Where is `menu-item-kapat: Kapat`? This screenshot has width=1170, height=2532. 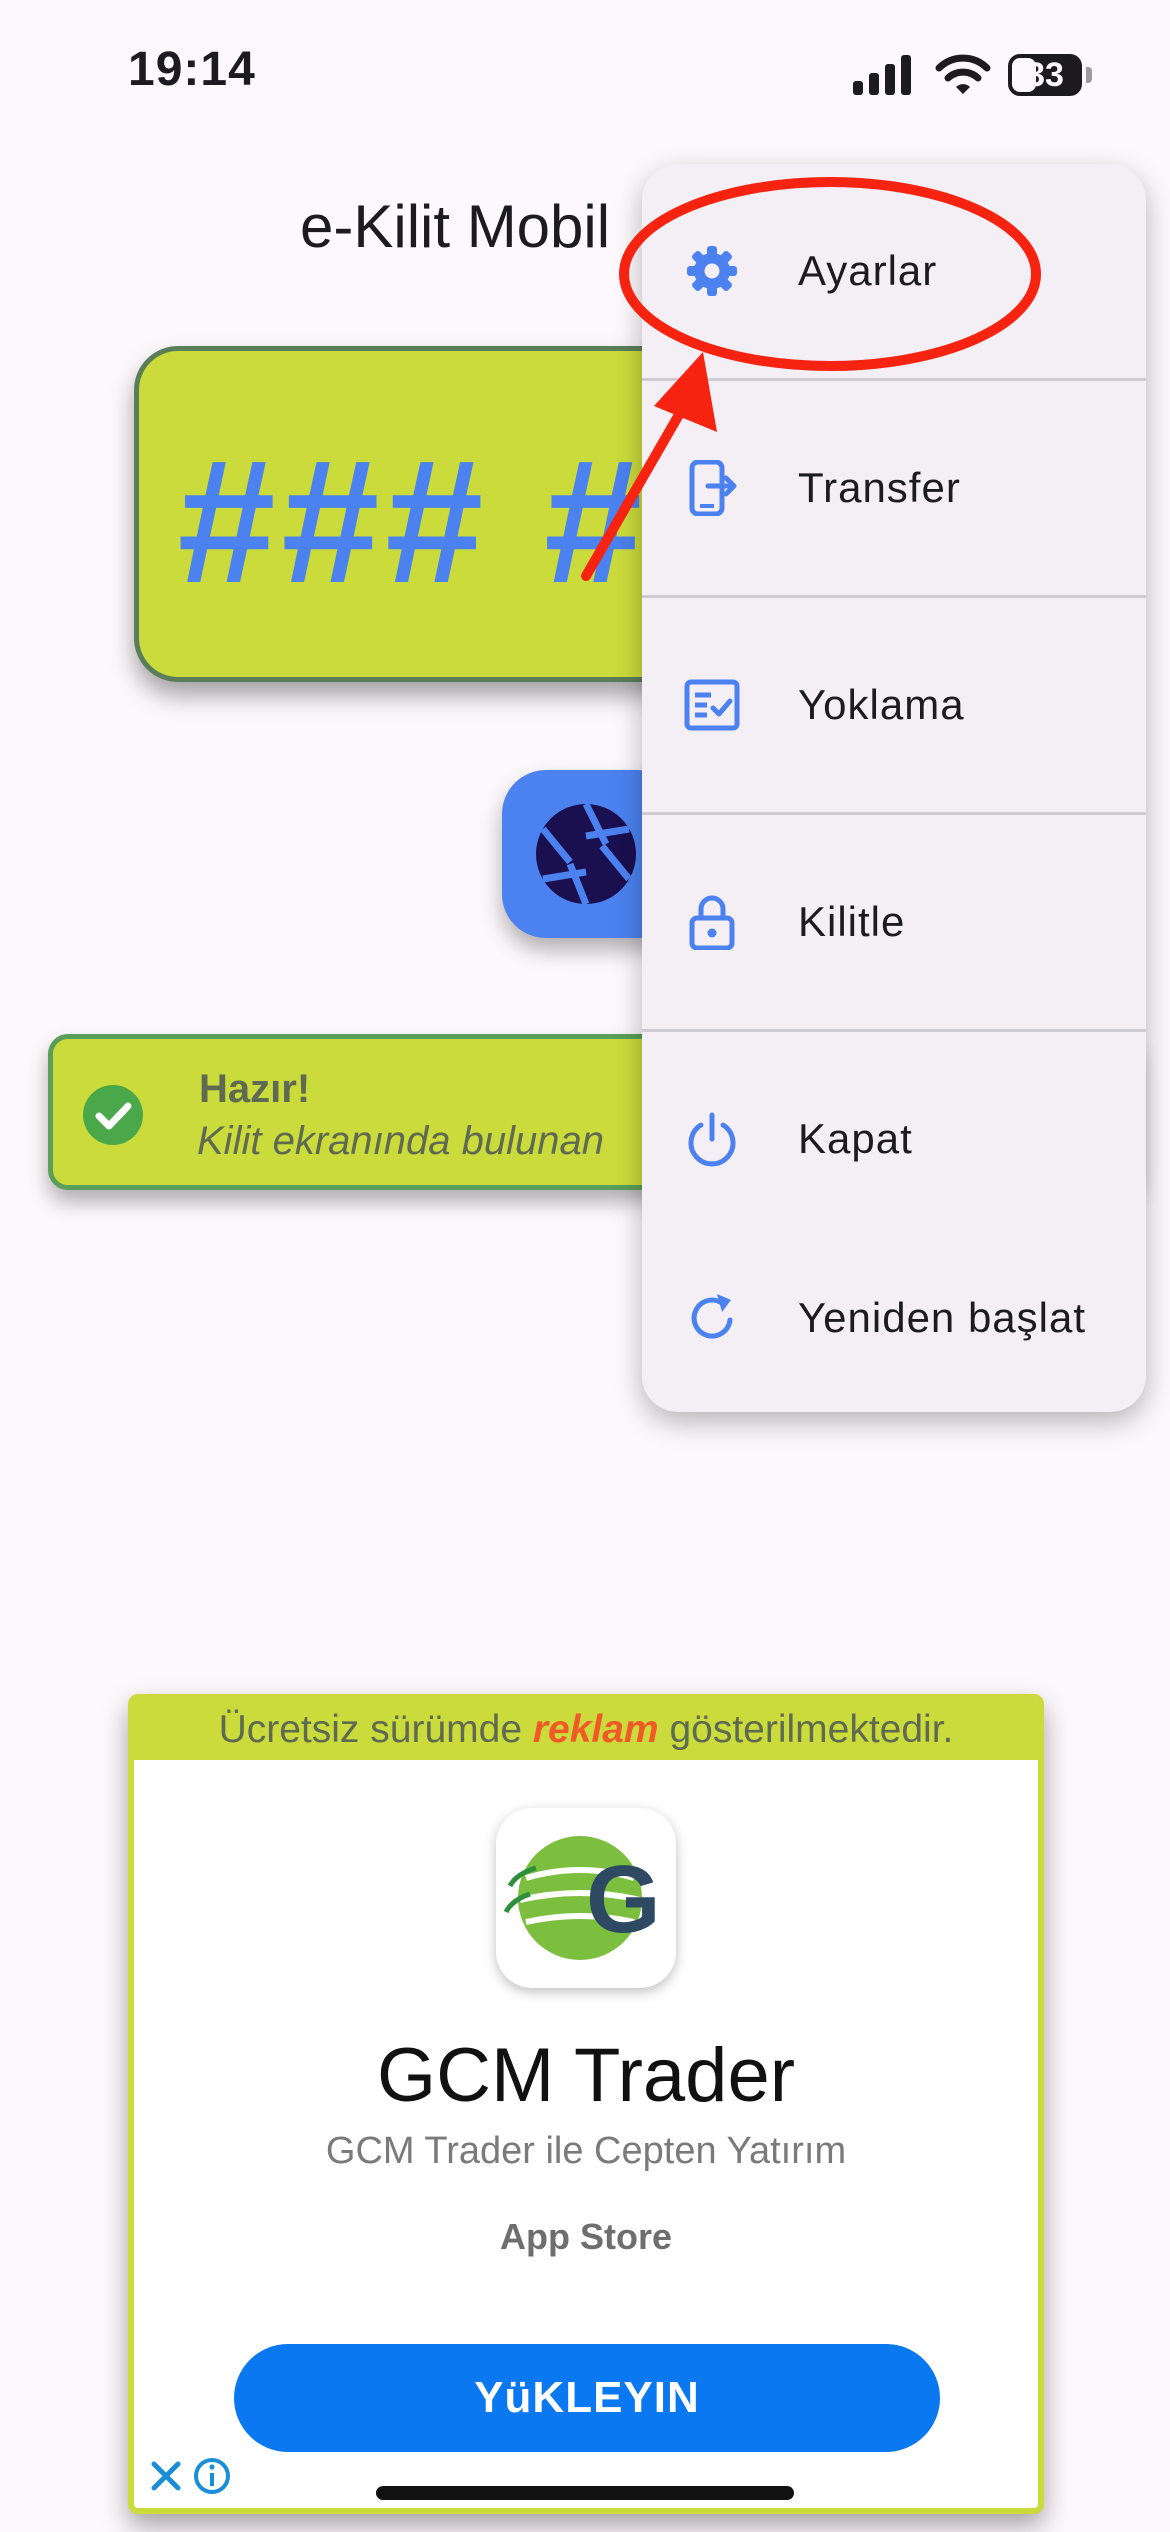 menu-item-kapat: Kapat is located at coordinates (894, 1139).